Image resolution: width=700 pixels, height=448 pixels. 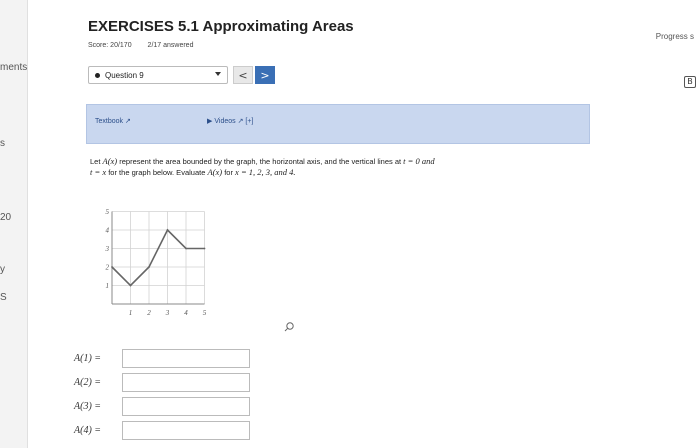 What do you see at coordinates (2, 143) in the screenshot?
I see `sidebar-item-label: s` at bounding box center [2, 143].